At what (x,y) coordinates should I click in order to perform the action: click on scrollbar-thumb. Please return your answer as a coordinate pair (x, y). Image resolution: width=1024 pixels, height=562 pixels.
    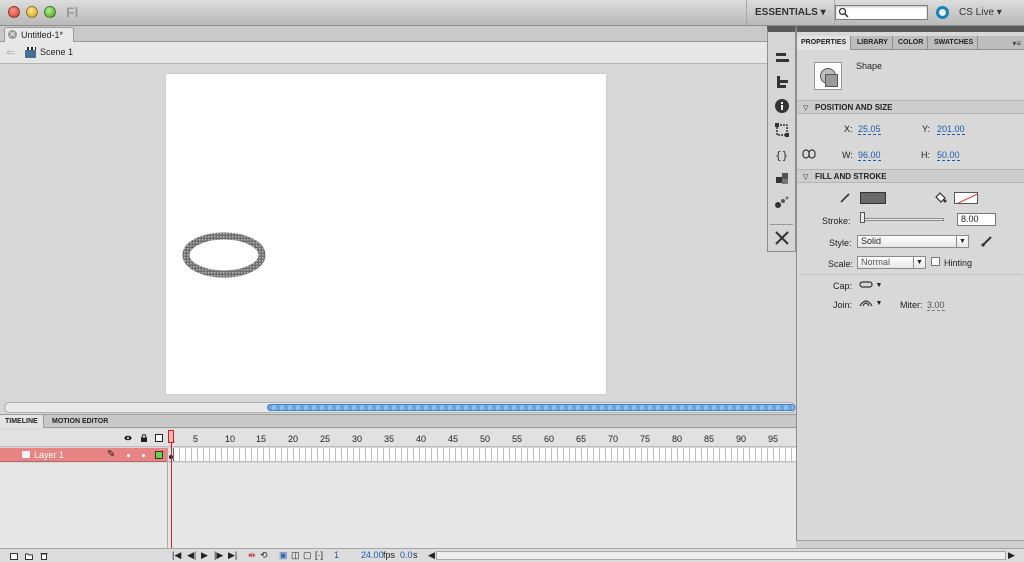
    Looking at the image, I should click on (531, 407).